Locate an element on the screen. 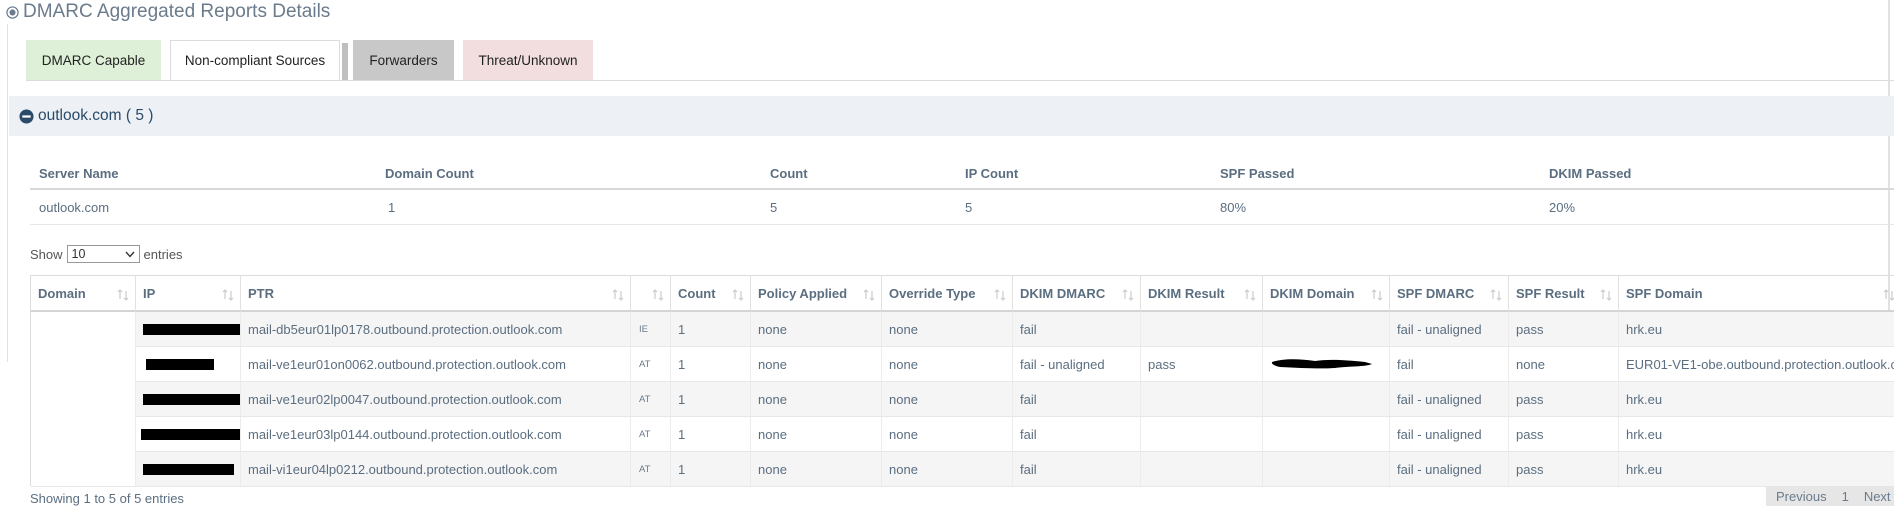 This screenshot has width=1894, height=511. column-label: DKIM Result is located at coordinates (1186, 293).